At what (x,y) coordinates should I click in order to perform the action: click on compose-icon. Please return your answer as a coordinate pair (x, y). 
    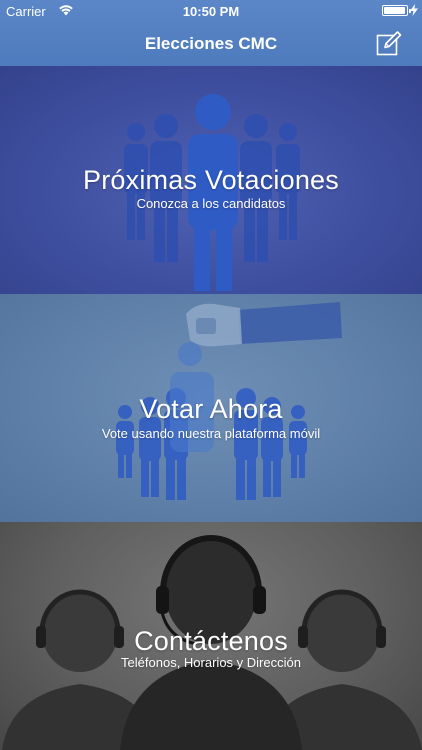
    Looking at the image, I should click on (389, 43).